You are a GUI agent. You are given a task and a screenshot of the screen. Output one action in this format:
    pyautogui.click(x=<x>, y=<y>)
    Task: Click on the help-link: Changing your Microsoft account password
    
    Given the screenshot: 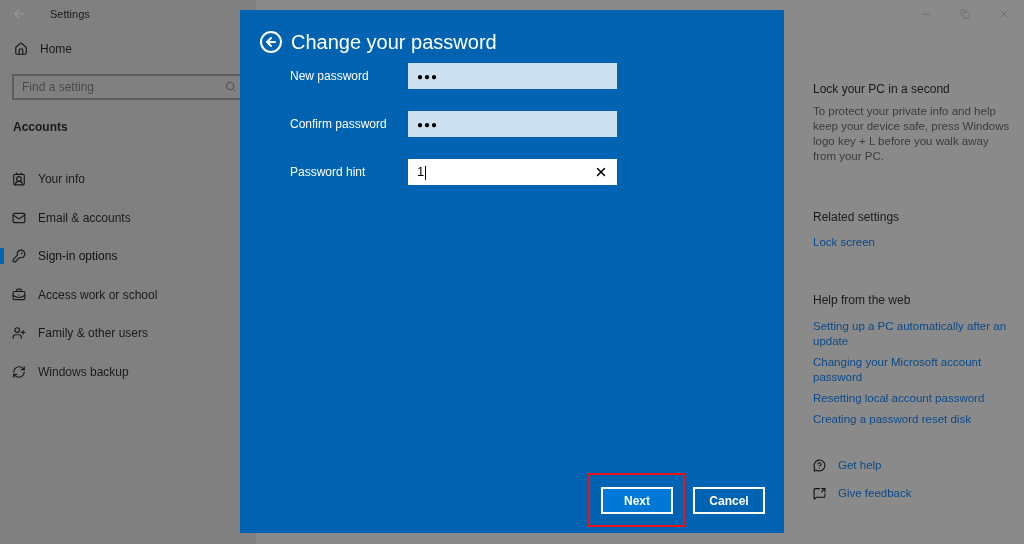 What is the action you would take?
    pyautogui.click(x=913, y=370)
    